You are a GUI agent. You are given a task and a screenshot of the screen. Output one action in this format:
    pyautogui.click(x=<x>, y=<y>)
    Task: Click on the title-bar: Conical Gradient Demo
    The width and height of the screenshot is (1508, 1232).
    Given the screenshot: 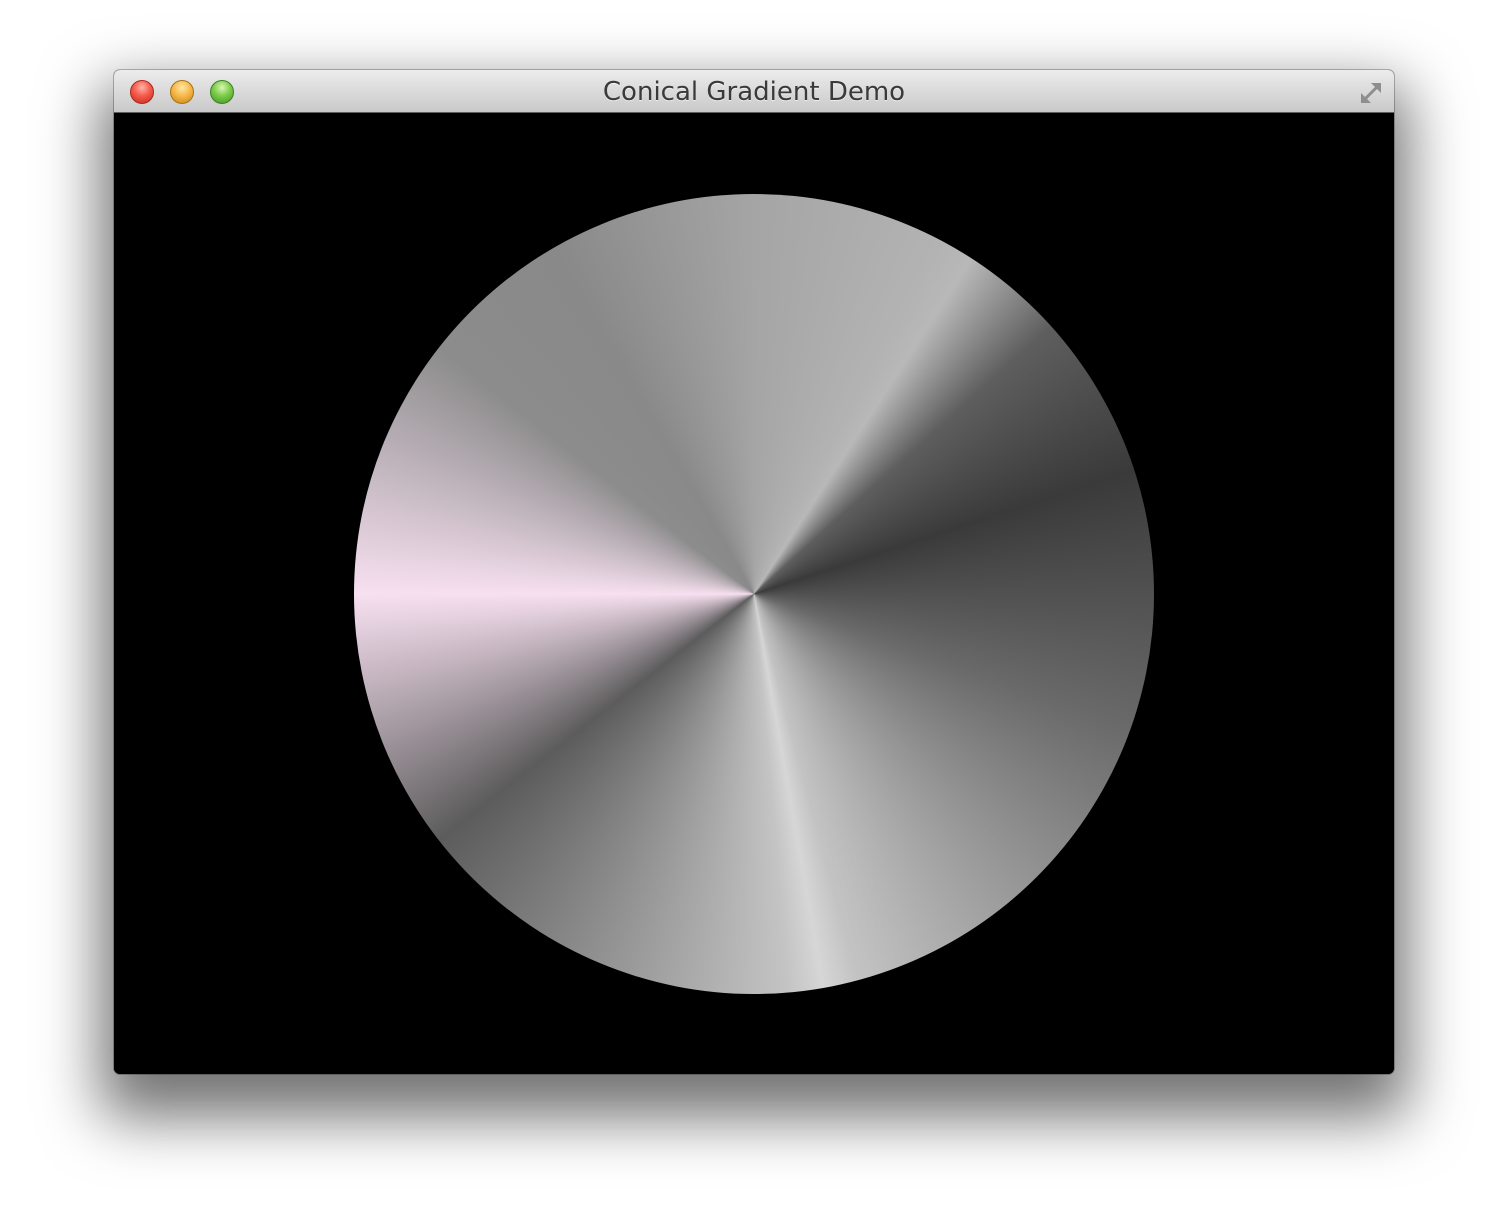 What is the action you would take?
    pyautogui.click(x=754, y=91)
    